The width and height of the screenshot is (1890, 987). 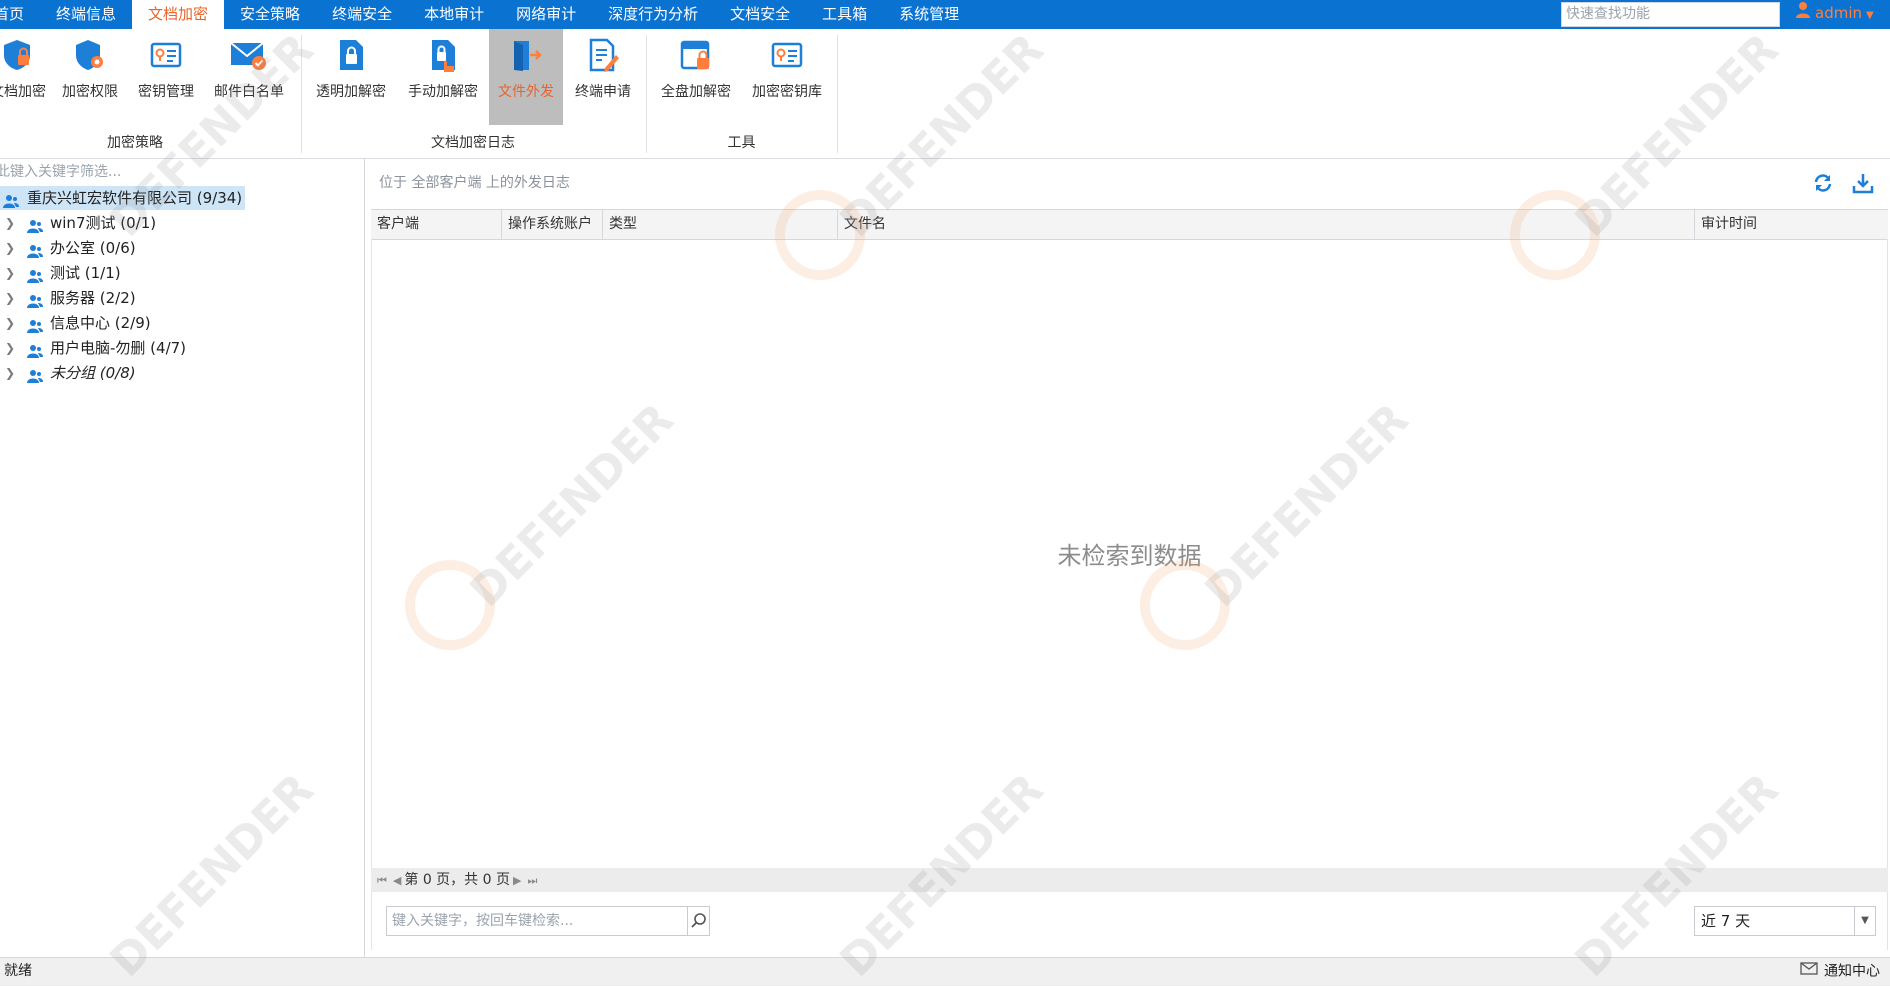 I want to click on tree-node-label: 信息中心 (2/9), so click(x=100, y=323).